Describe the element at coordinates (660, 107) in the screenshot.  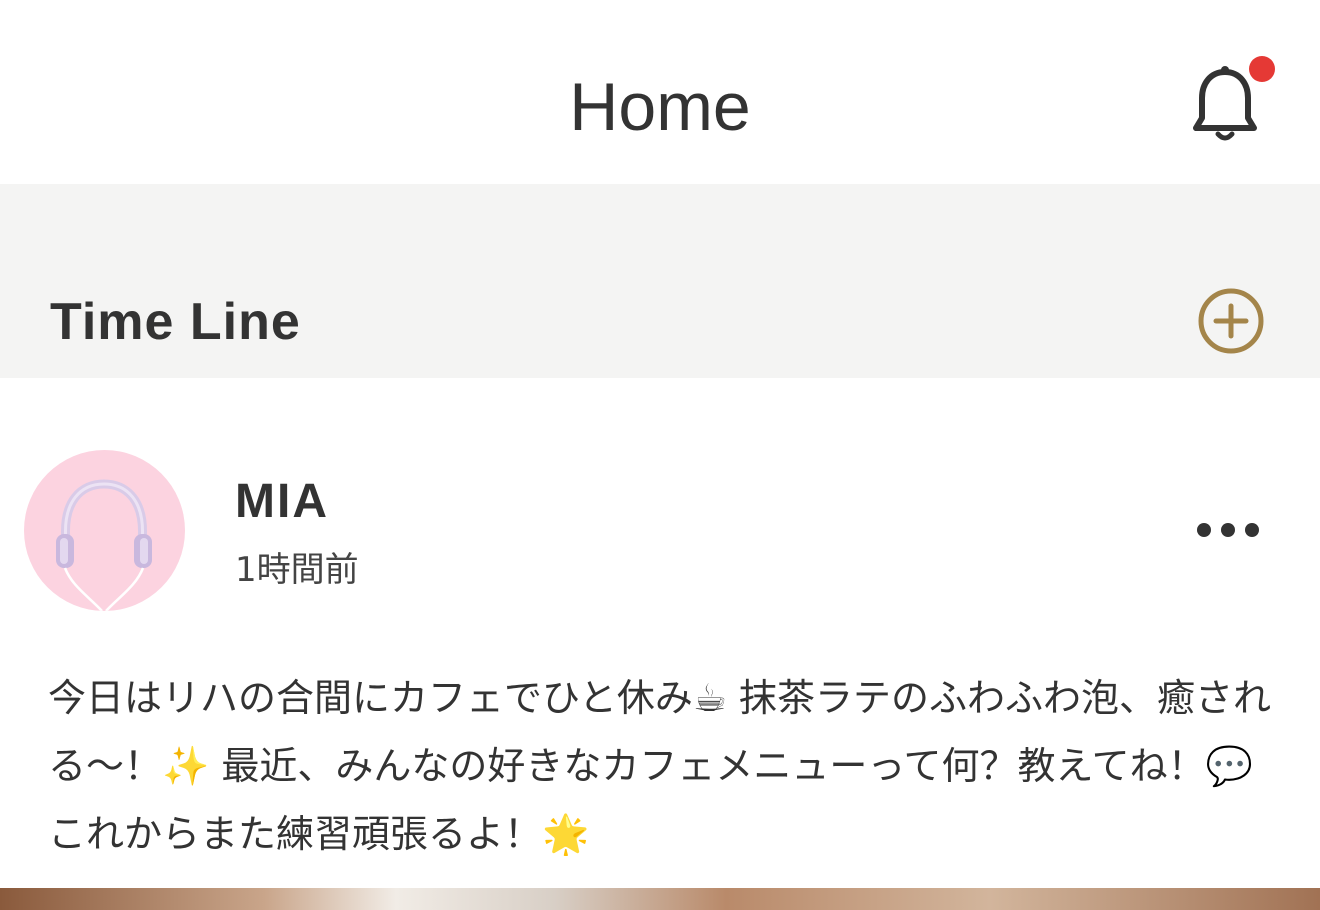
I see `page-title: Home` at that location.